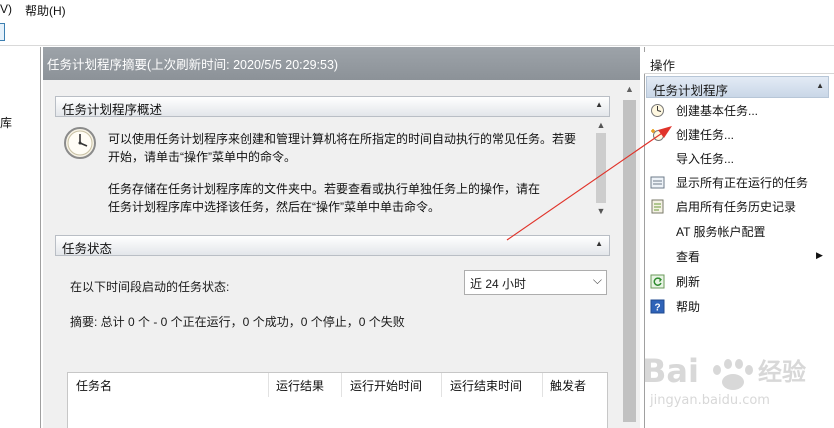 The image size is (834, 428). What do you see at coordinates (45, 10) in the screenshot?
I see `menu-help: 帮助(H)` at bounding box center [45, 10].